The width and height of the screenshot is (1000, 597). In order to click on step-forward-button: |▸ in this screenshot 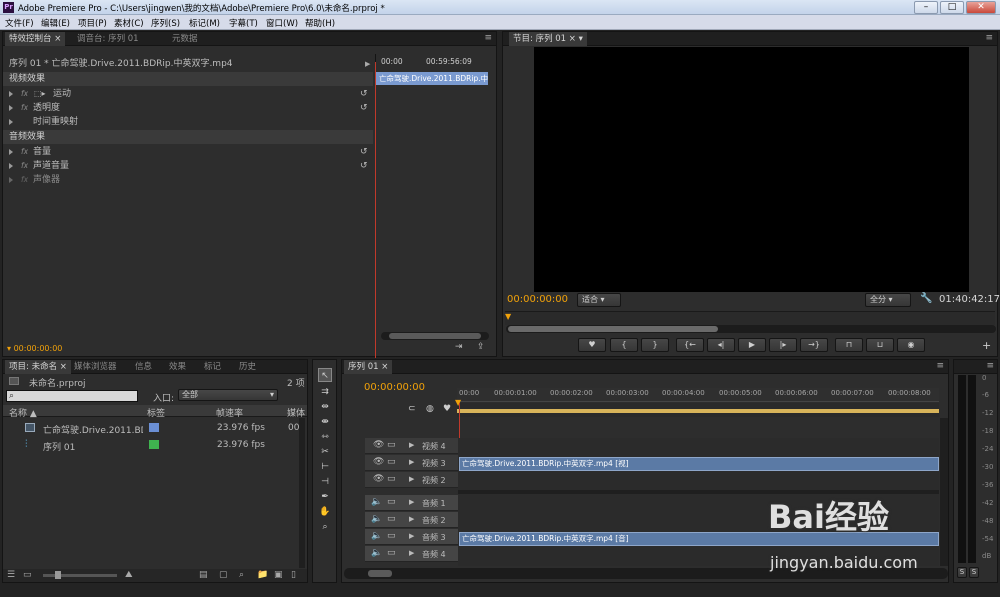, I will do `click(783, 345)`.